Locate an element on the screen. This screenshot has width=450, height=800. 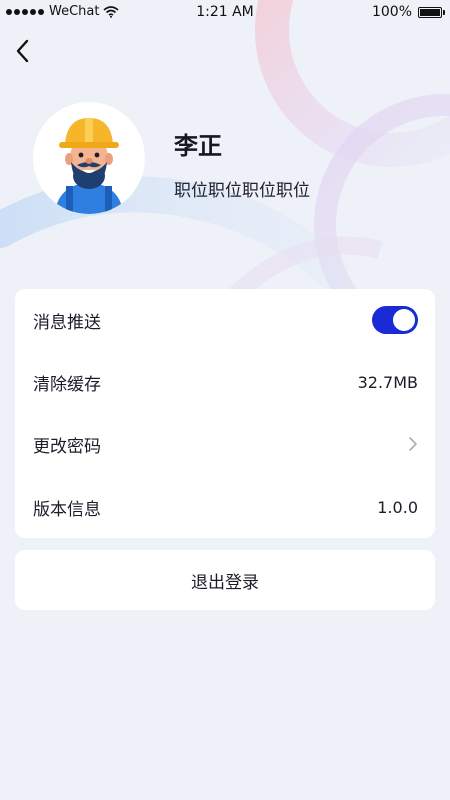
settings-row-version-info: 版本信息 1.0.0 is located at coordinates (225, 507).